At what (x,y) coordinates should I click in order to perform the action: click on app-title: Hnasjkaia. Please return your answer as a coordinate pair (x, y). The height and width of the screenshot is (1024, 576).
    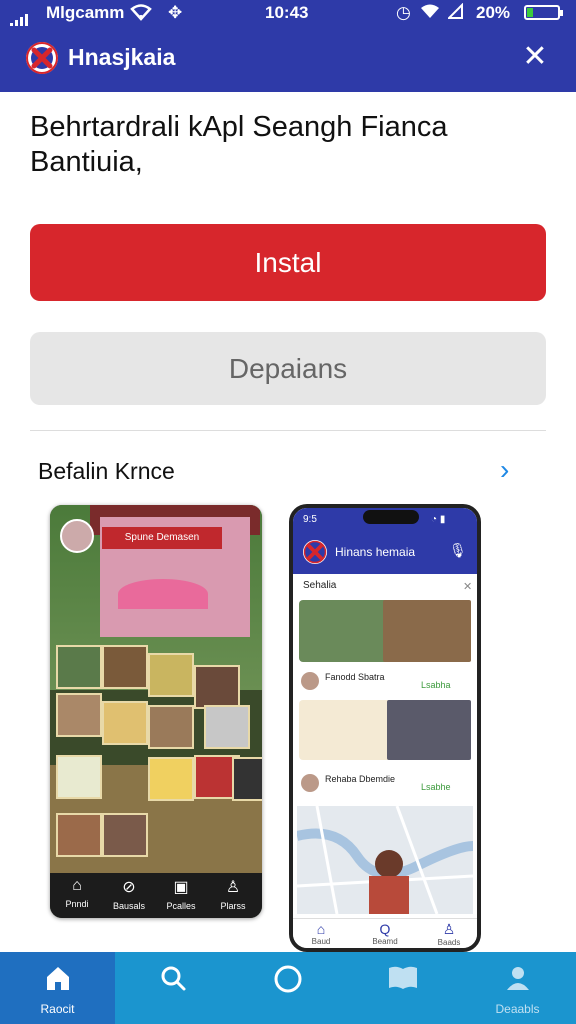
    Looking at the image, I should click on (122, 57).